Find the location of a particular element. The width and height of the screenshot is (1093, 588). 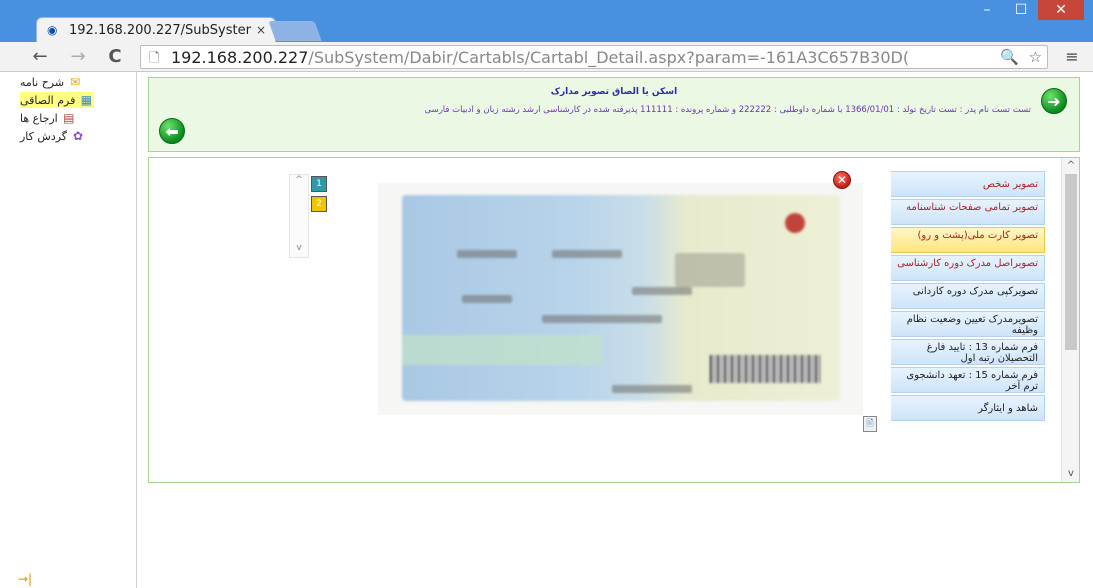

zoom-icon: 🔍 is located at coordinates (1009, 57).